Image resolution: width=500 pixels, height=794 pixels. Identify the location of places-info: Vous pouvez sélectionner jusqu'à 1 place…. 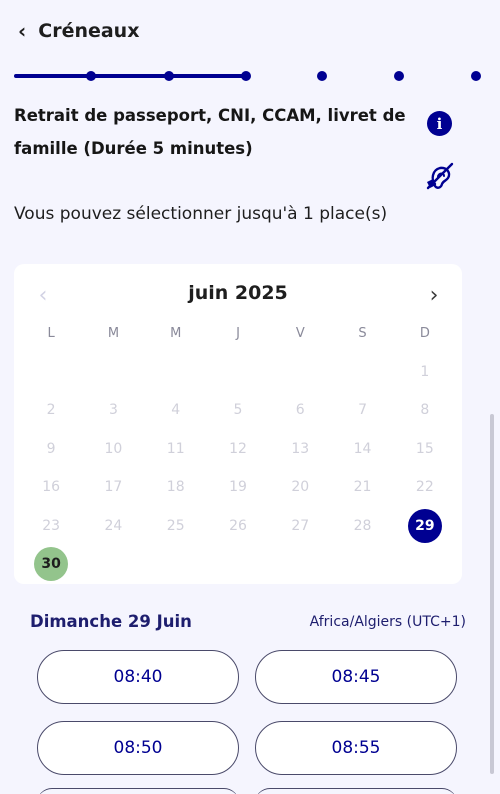
(201, 214).